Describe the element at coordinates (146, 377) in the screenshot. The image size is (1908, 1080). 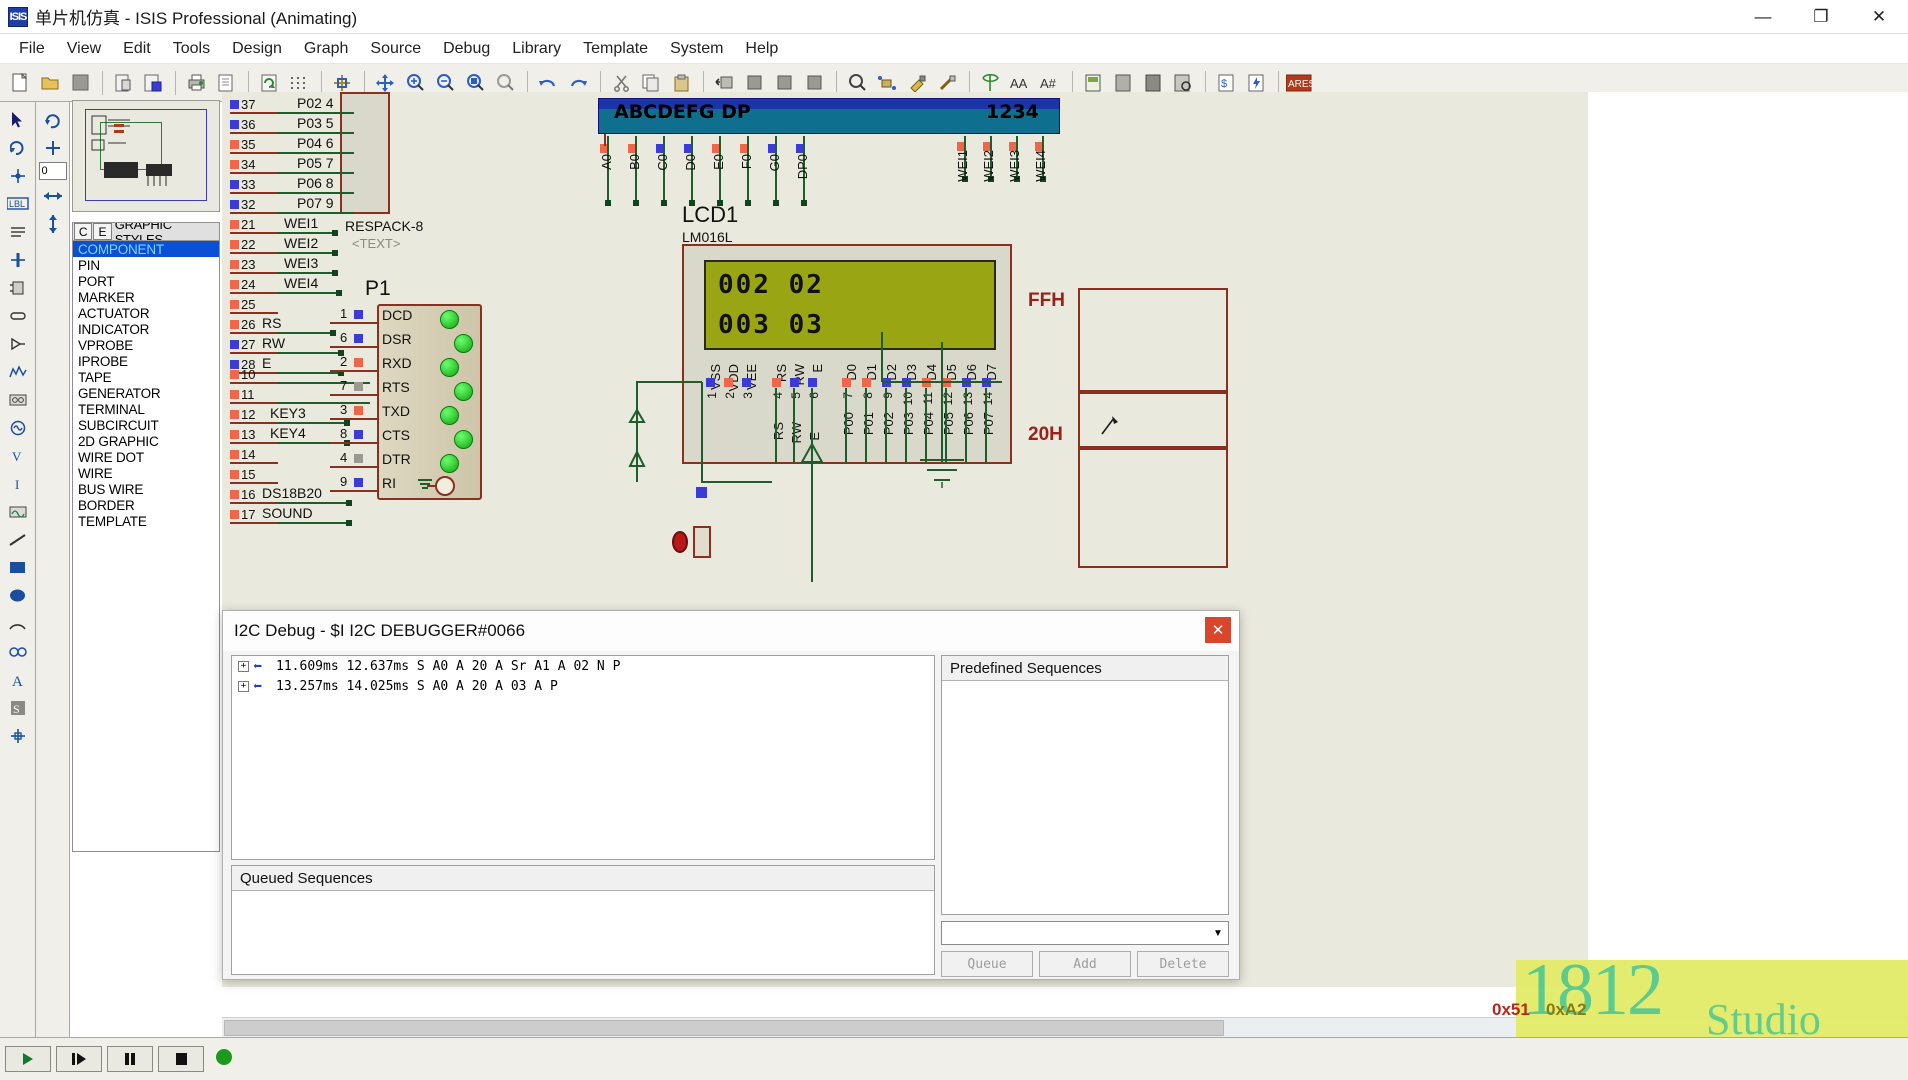
I see `style-item-tape: TAPE` at that location.